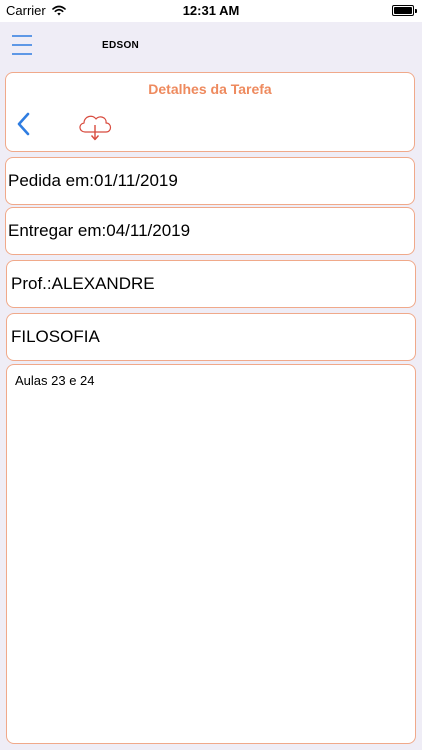 This screenshot has width=422, height=750. Describe the element at coordinates (121, 45) in the screenshot. I see `nav-title: EDSON` at that location.